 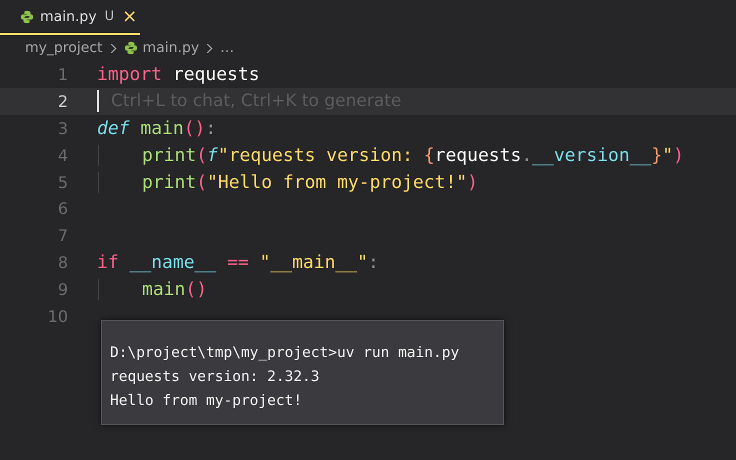 I want to click on line-number: 2, so click(x=62, y=101).